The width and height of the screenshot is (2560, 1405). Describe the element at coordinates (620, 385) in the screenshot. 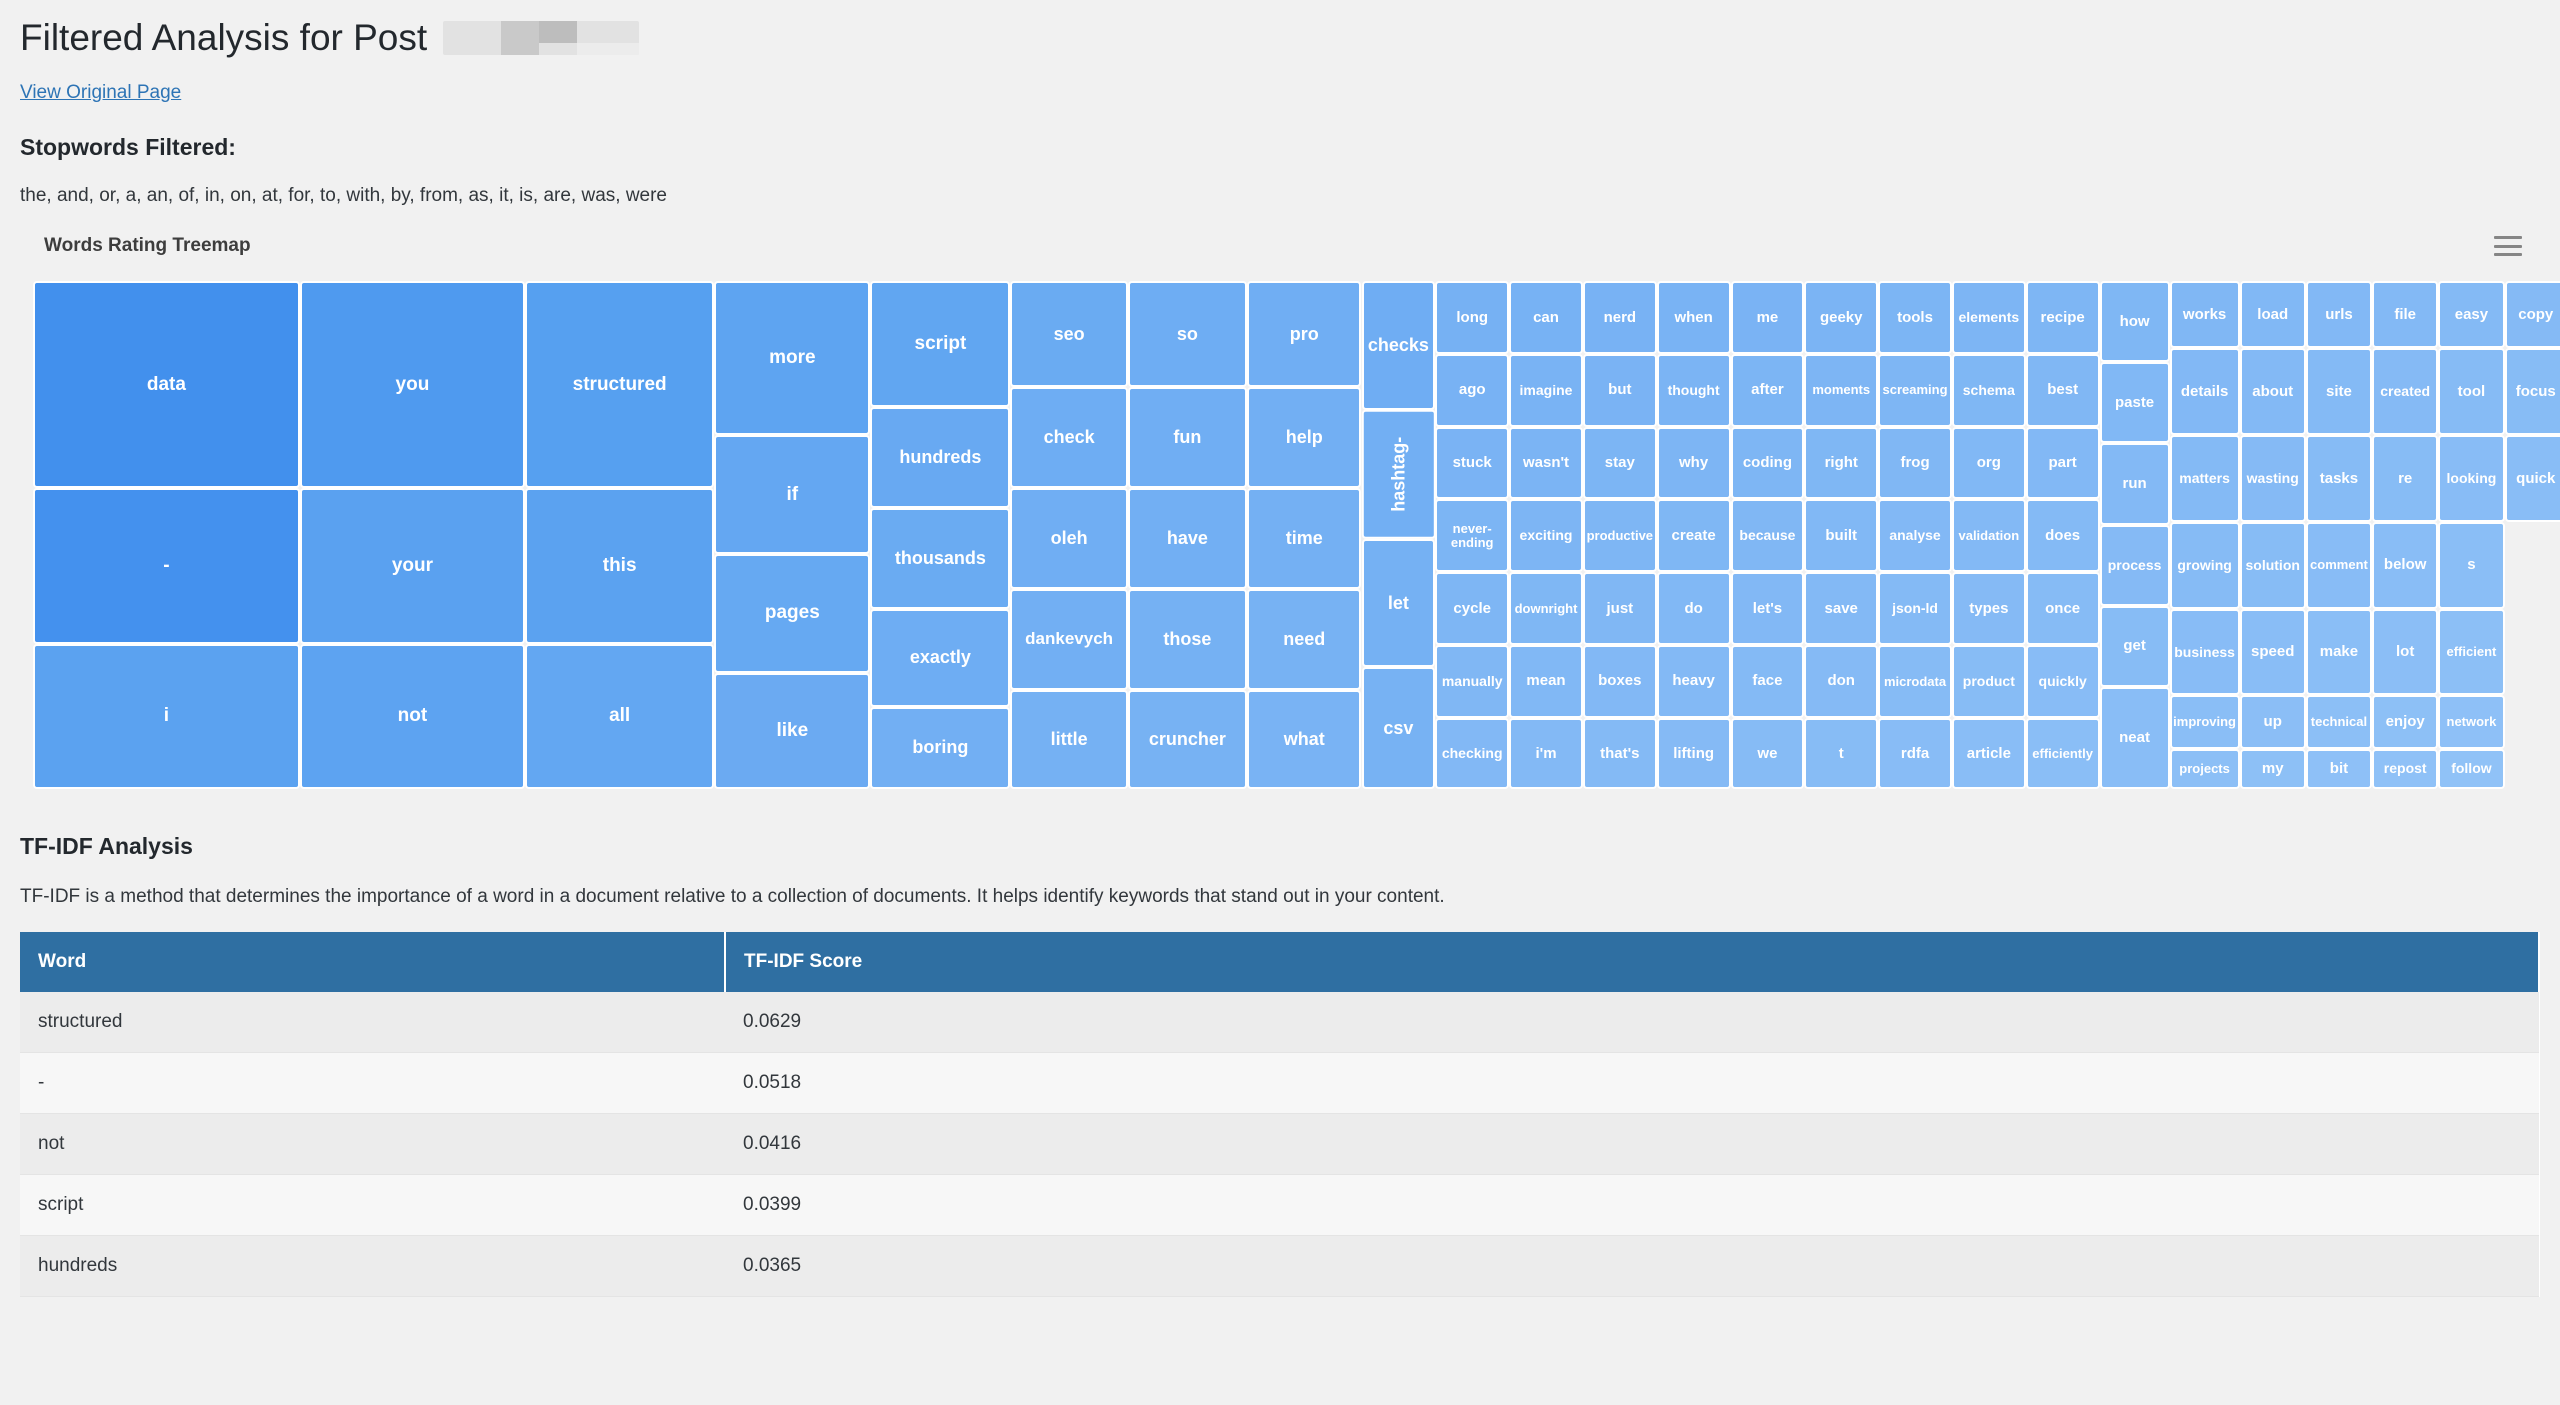

I see `treemap-cell: structured` at that location.